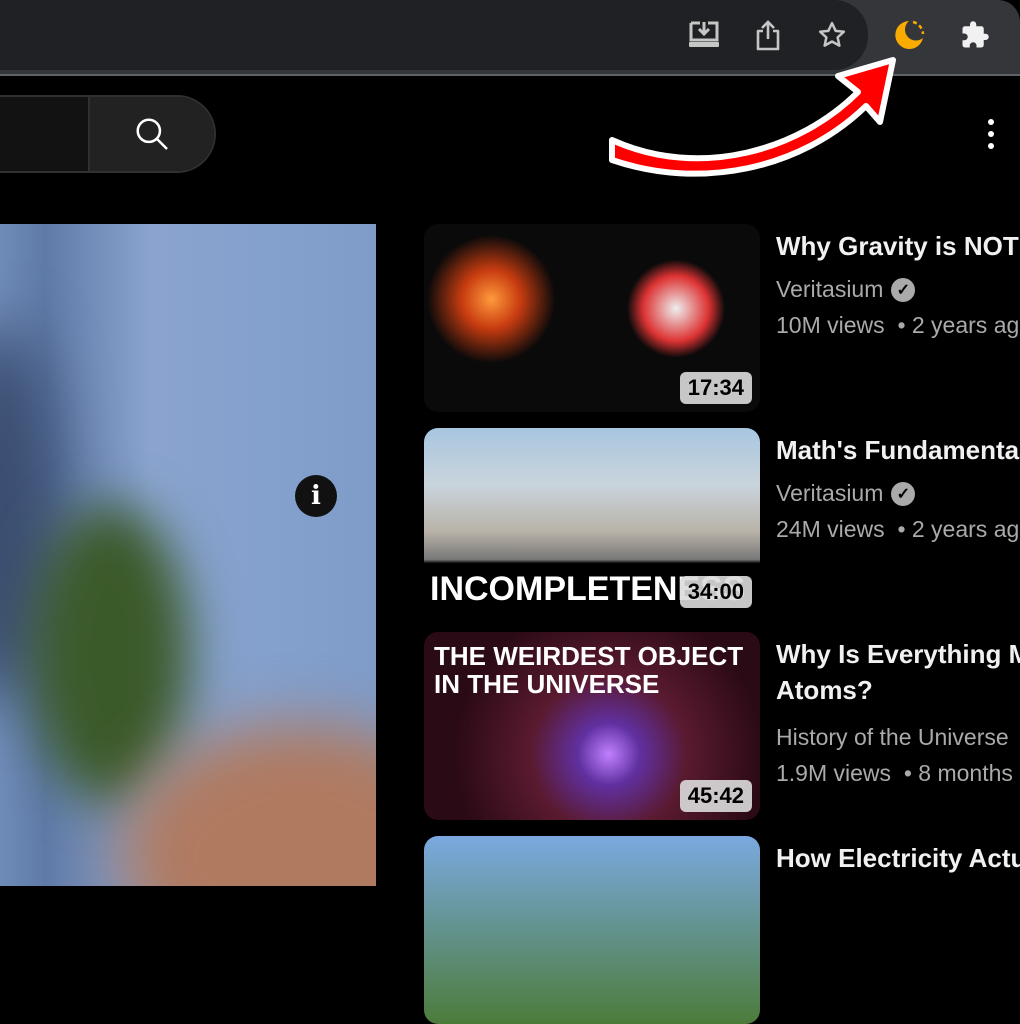 The width and height of the screenshot is (1020, 1024). What do you see at coordinates (832, 35) in the screenshot?
I see `bookmark-star-icon` at bounding box center [832, 35].